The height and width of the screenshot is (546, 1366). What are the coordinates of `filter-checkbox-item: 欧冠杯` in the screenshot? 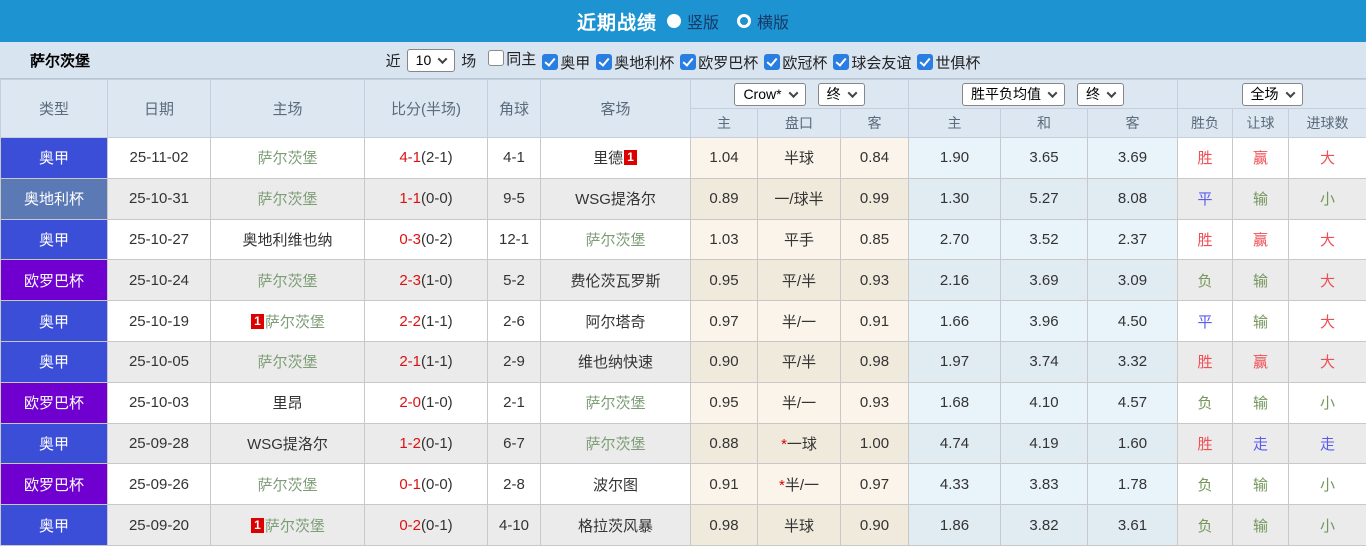 It's located at (795, 62).